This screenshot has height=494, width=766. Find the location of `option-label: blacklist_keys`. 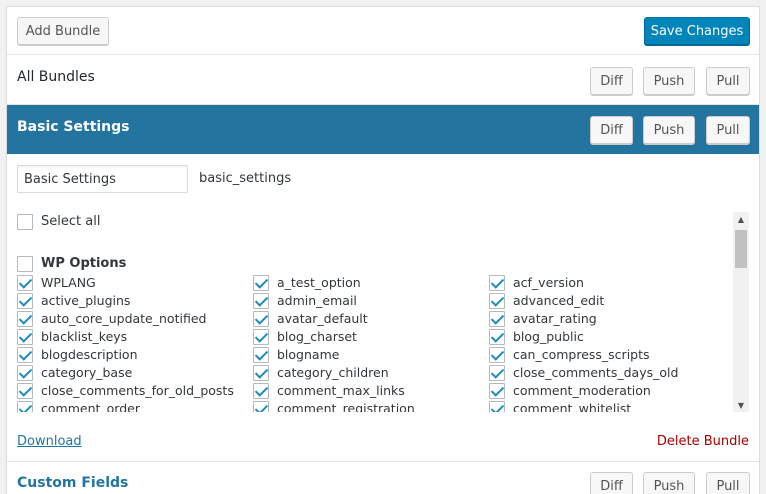

option-label: blacklist_keys is located at coordinates (84, 336).